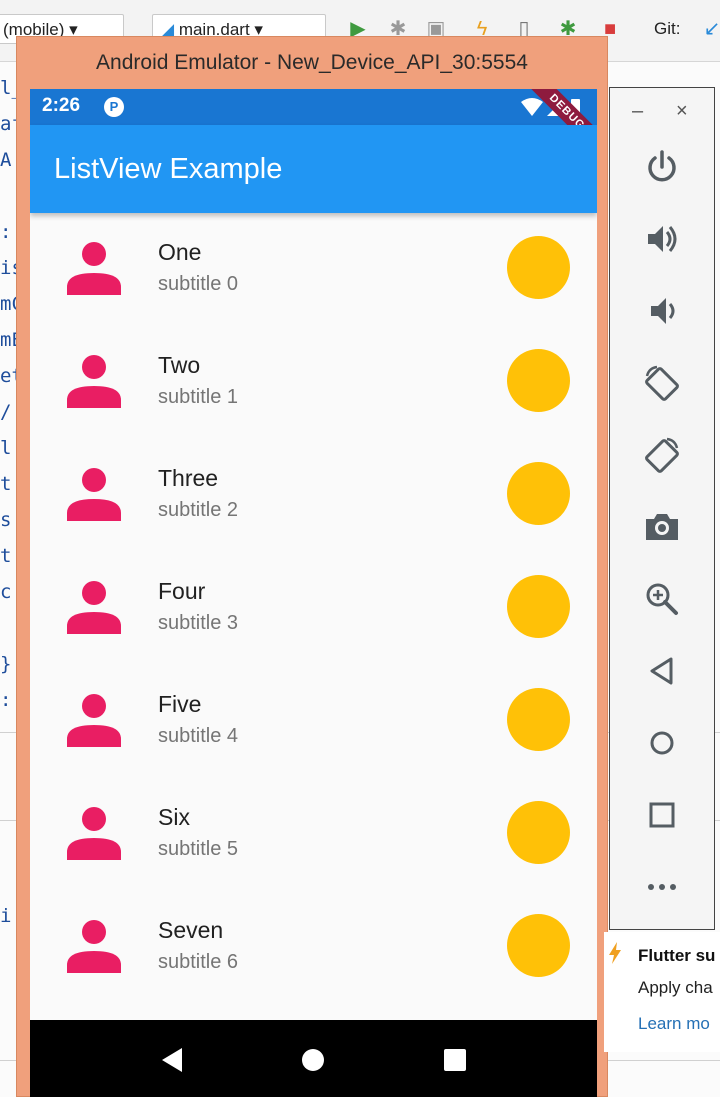  What do you see at coordinates (188, 478) in the screenshot?
I see `item-title: Three` at bounding box center [188, 478].